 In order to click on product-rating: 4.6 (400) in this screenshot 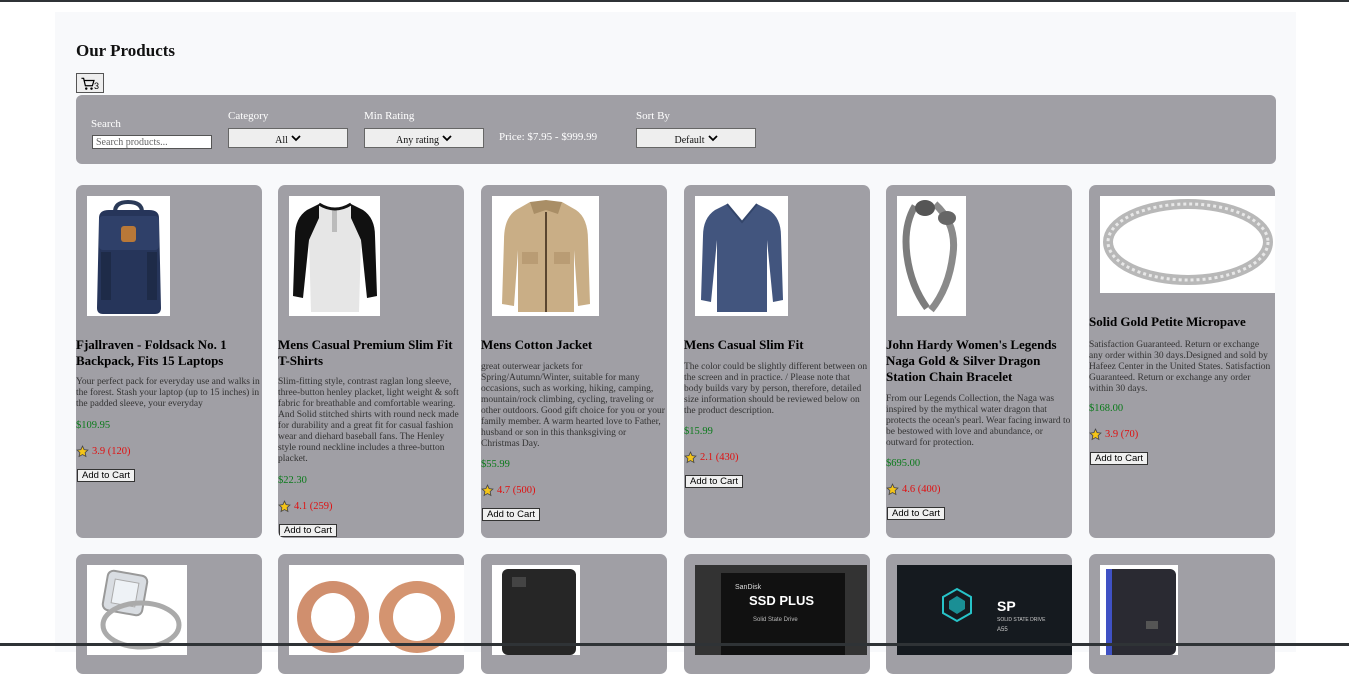, I will do `click(913, 489)`.